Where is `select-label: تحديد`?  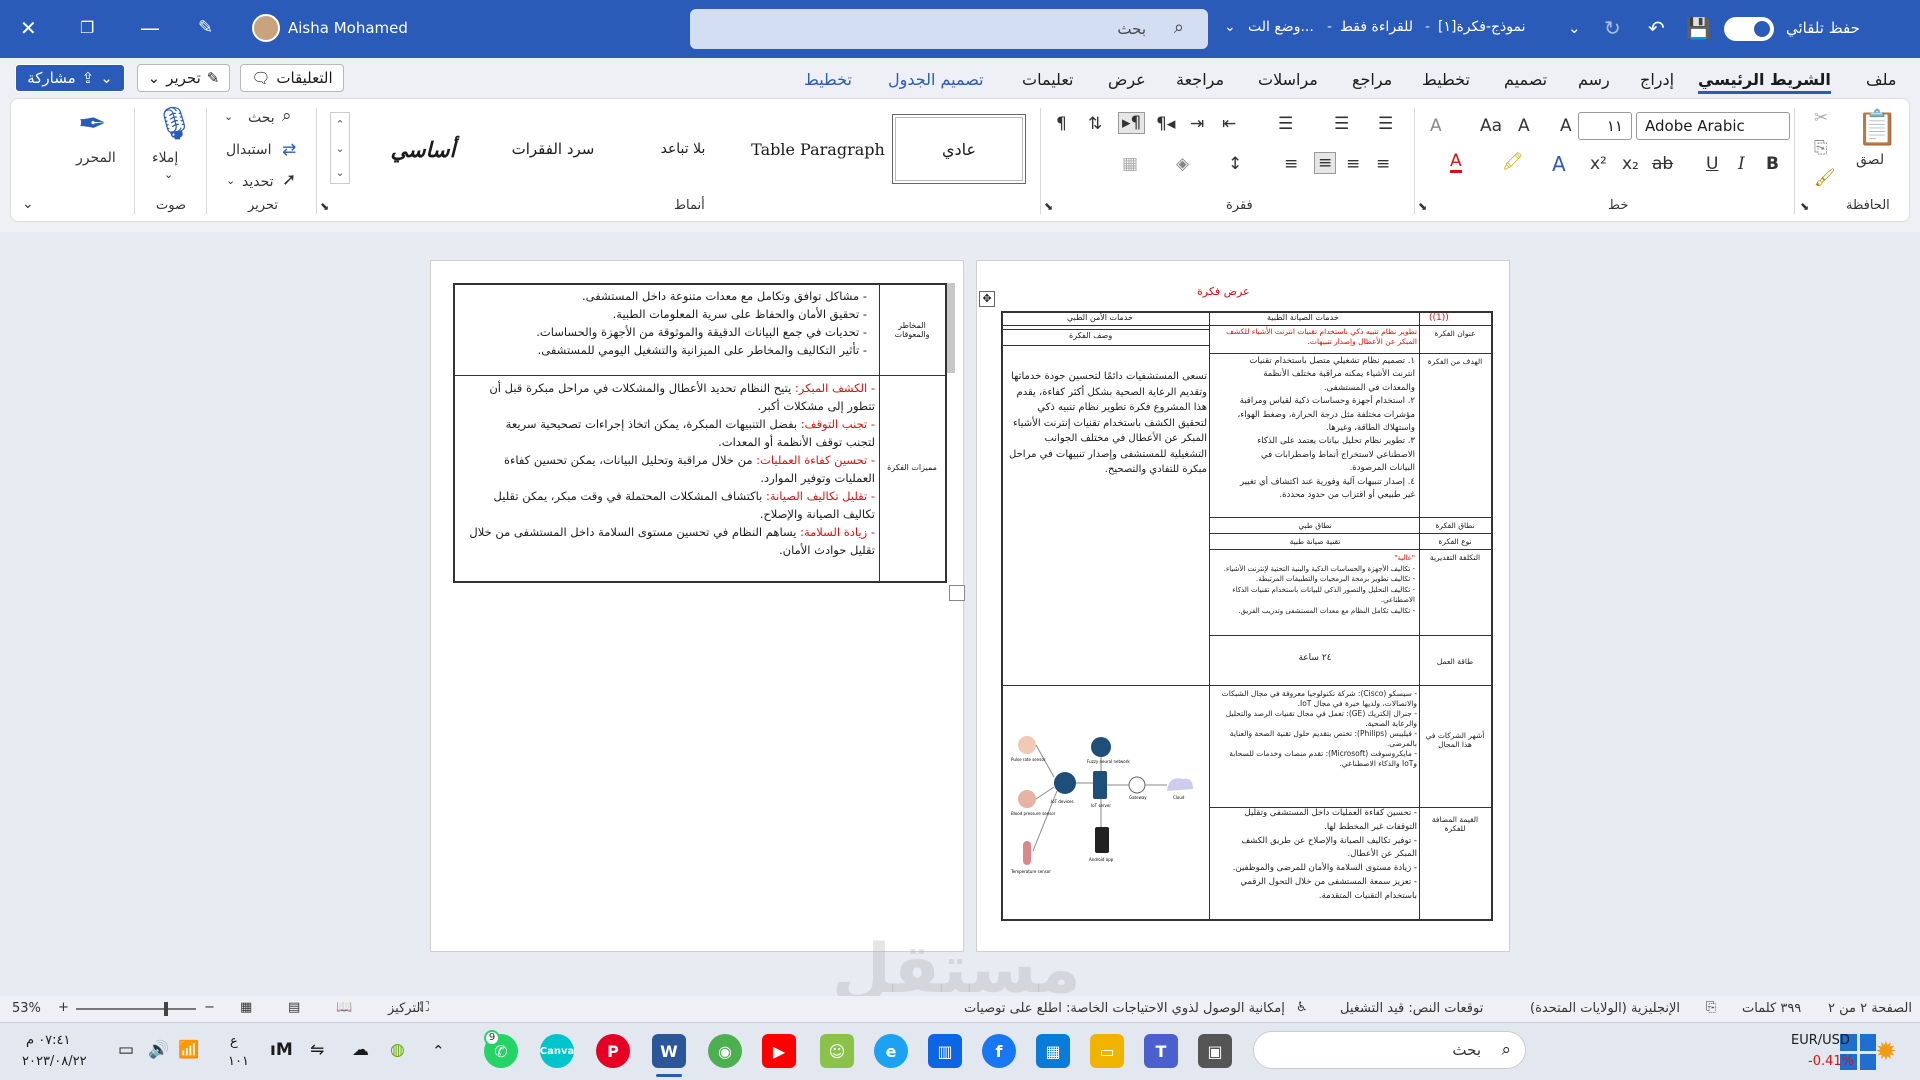 select-label: تحديد is located at coordinates (258, 182).